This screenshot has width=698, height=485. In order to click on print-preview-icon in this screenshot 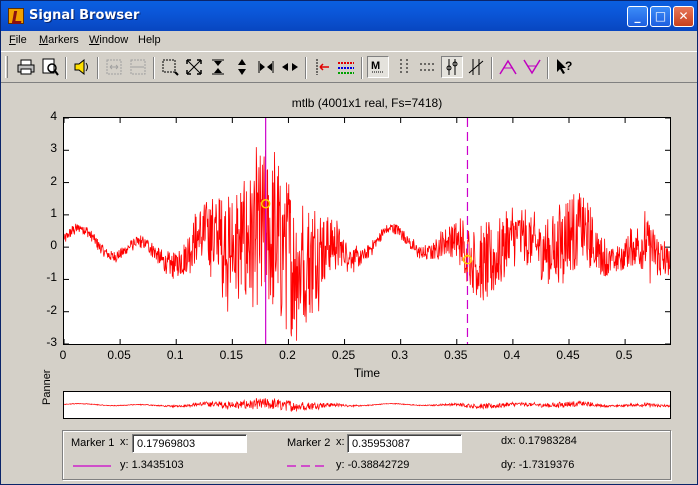, I will do `click(50, 67)`.